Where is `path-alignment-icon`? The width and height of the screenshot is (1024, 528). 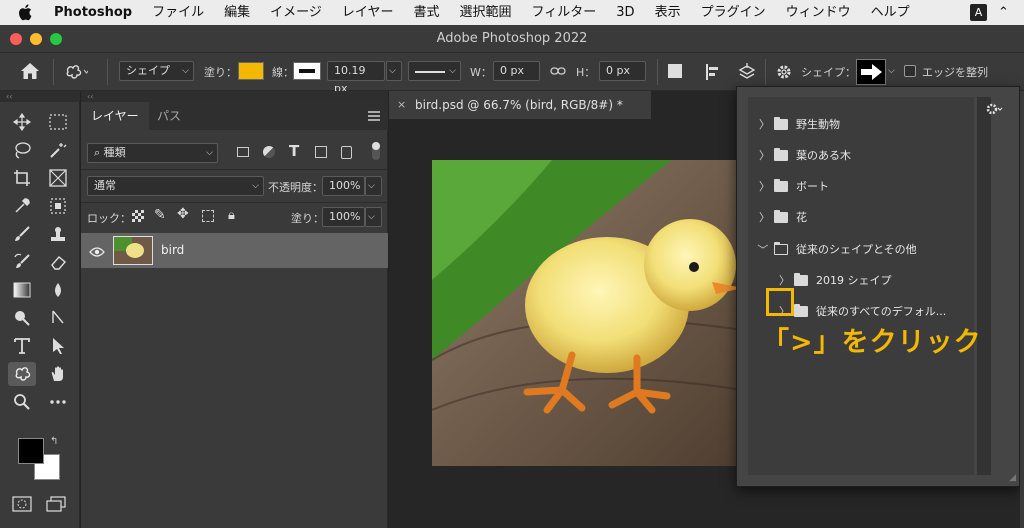 path-alignment-icon is located at coordinates (713, 73).